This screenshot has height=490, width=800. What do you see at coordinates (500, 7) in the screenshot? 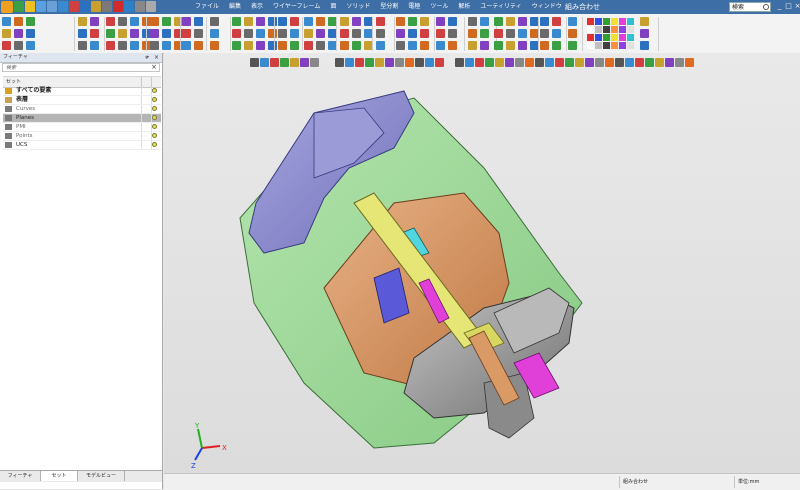
I see `menu-item: ユーティリティ` at bounding box center [500, 7].